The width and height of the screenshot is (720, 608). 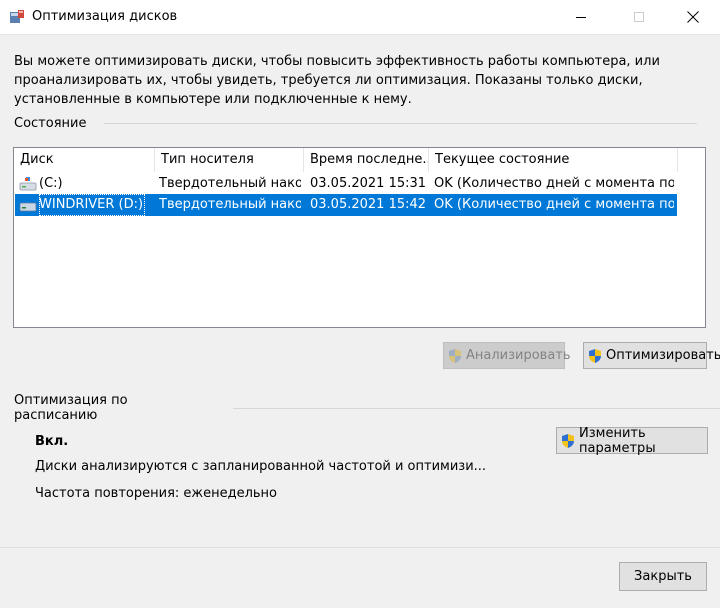 I want to click on maximize-icon, so click(x=639, y=17).